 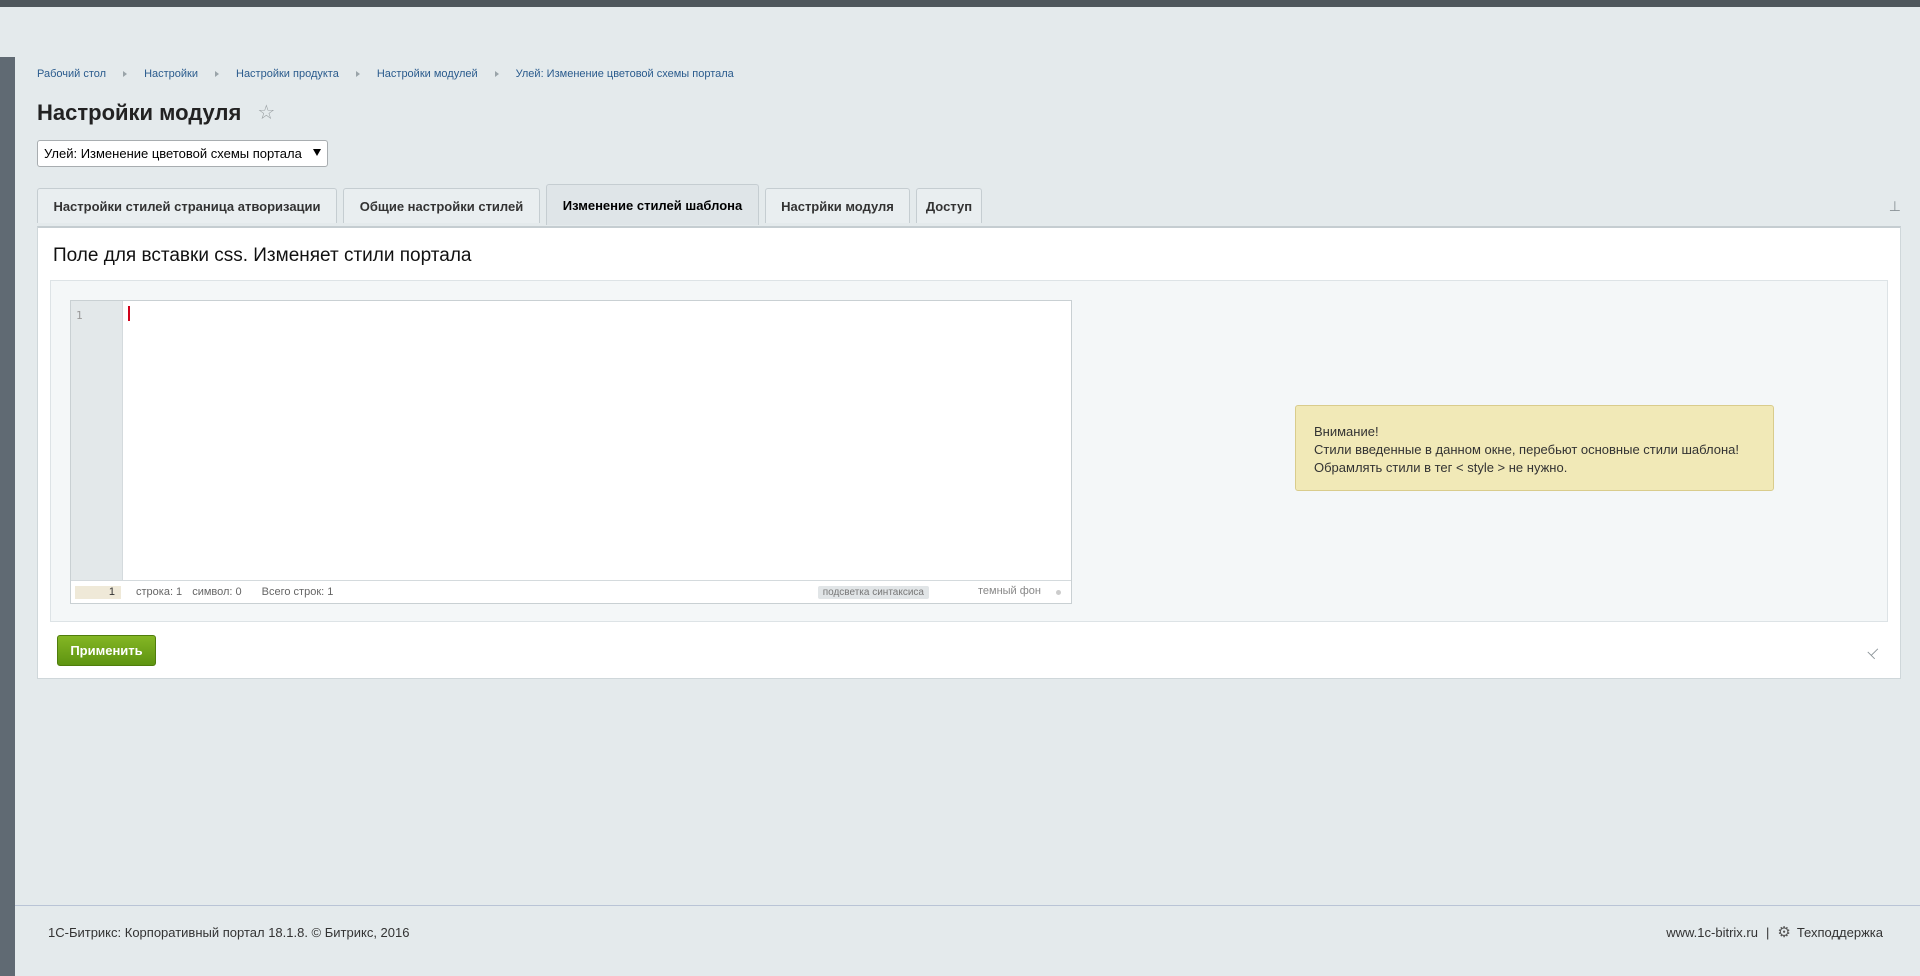 I want to click on cursor-line-status: строка: 1, so click(x=159, y=592).